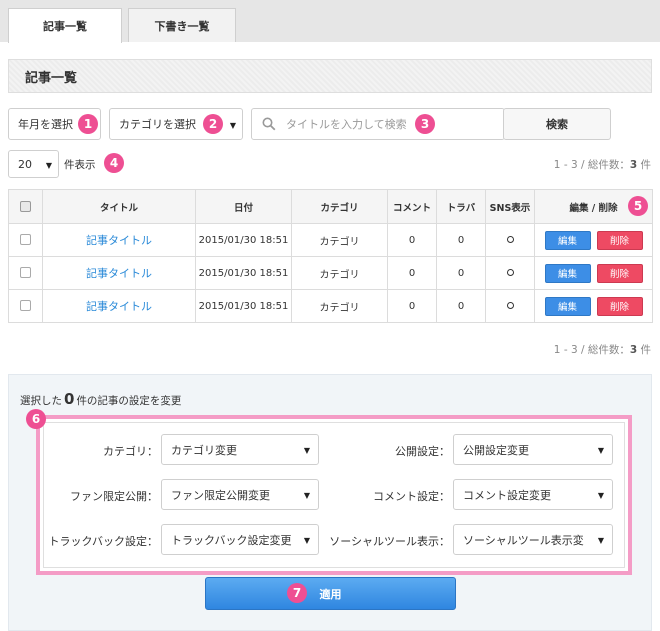  Describe the element at coordinates (25, 164) in the screenshot. I see `per-page-value: 20` at that location.